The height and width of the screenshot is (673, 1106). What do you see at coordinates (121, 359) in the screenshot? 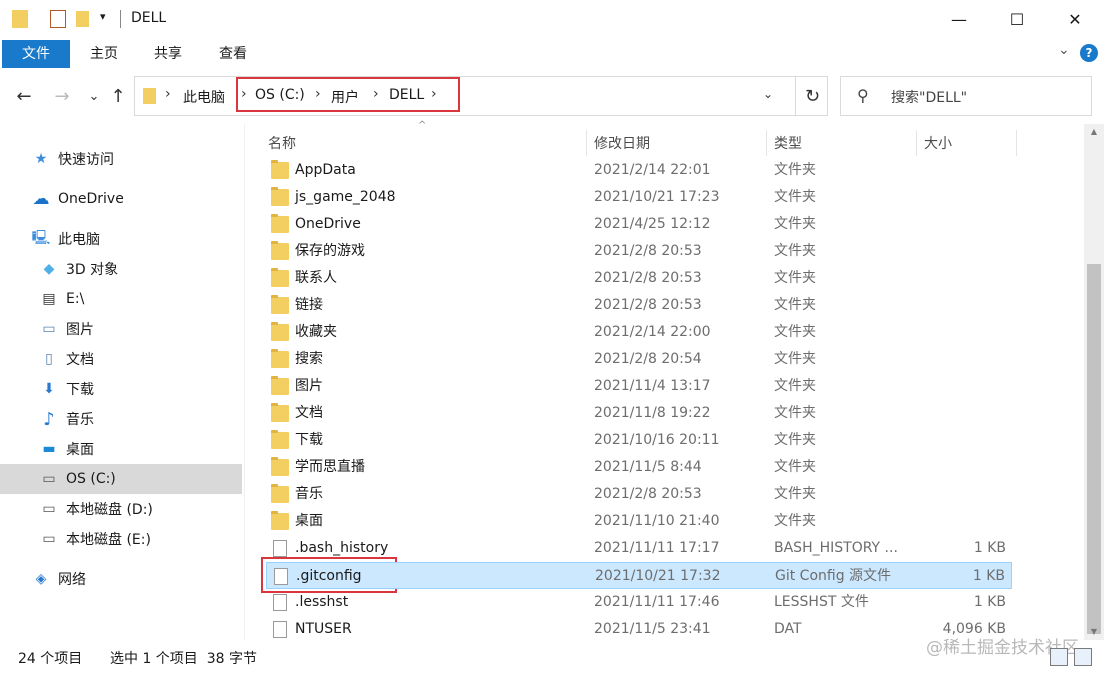
I see `sidebar-item-documents: ▯ 文档` at bounding box center [121, 359].